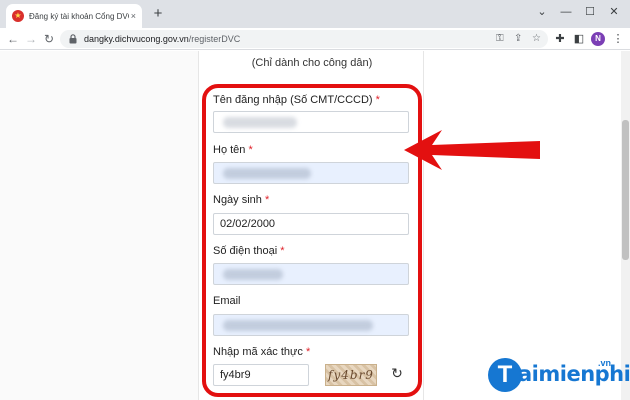 The width and height of the screenshot is (630, 400). What do you see at coordinates (536, 39) in the screenshot?
I see `bookmark-star-icon: ☆` at bounding box center [536, 39].